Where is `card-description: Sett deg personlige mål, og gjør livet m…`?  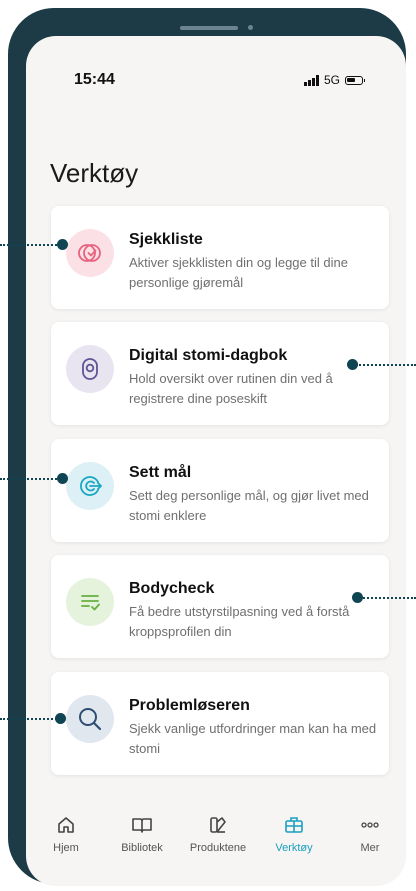 card-description: Sett deg personlige mål, og gjør livet m… is located at coordinates (249, 505).